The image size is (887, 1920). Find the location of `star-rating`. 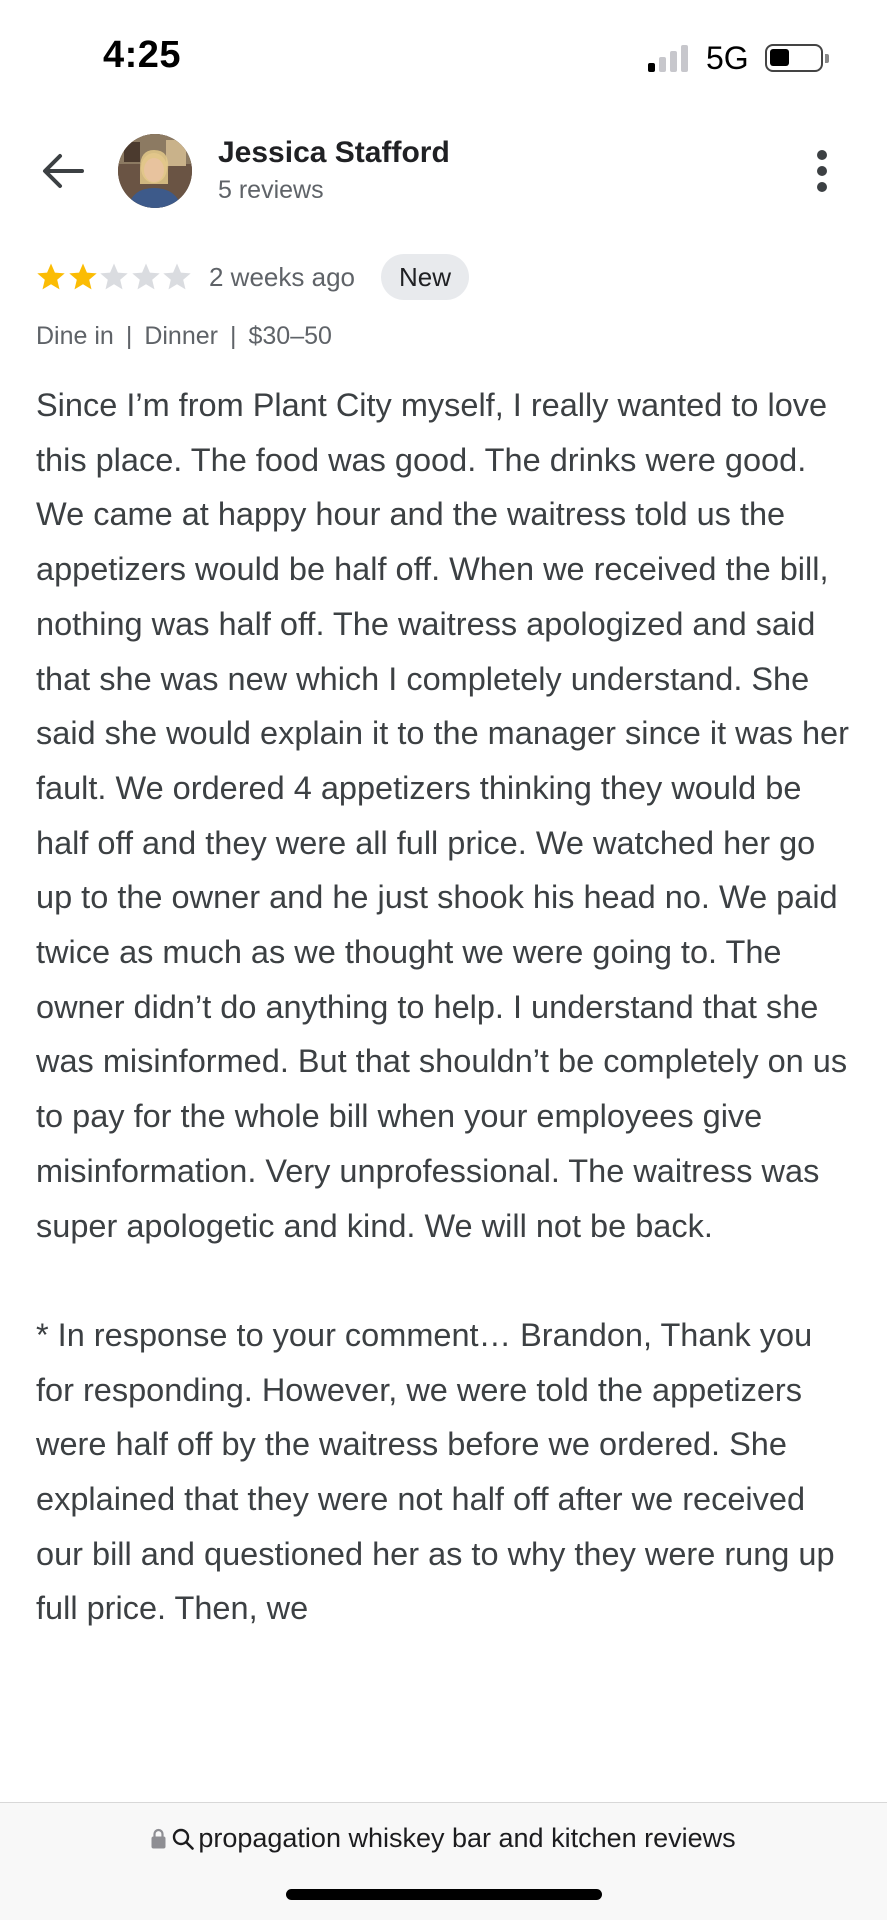

star-rating is located at coordinates (116, 278).